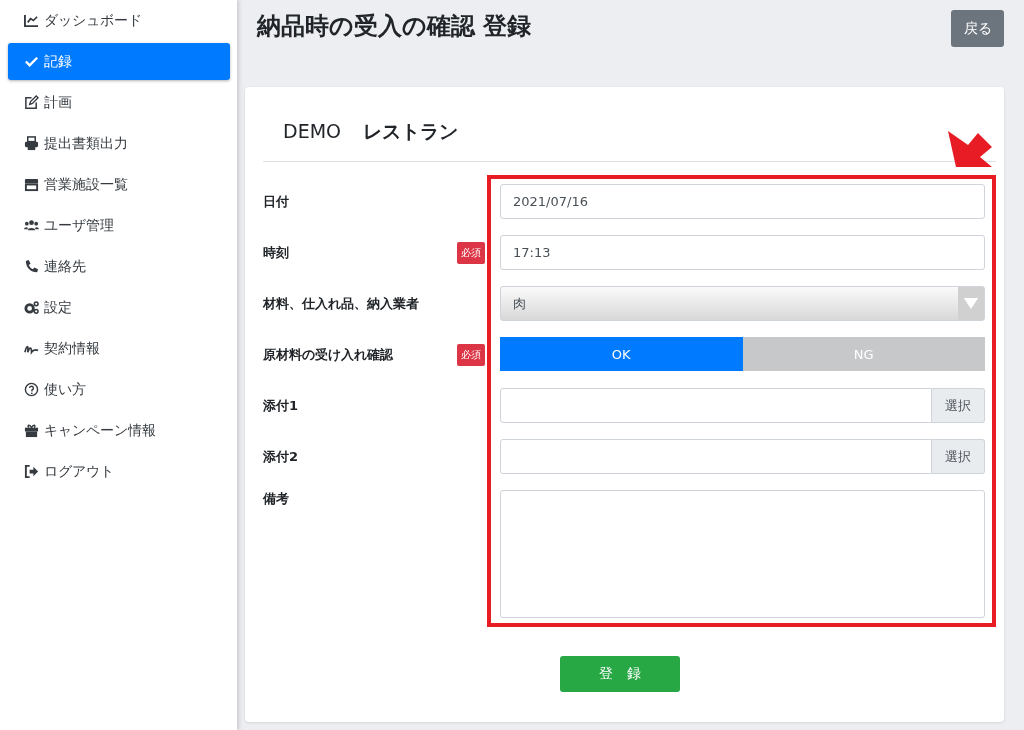 The width and height of the screenshot is (1024, 730). What do you see at coordinates (119, 184) in the screenshot?
I see `sidebar-item: 営業施設一覧` at bounding box center [119, 184].